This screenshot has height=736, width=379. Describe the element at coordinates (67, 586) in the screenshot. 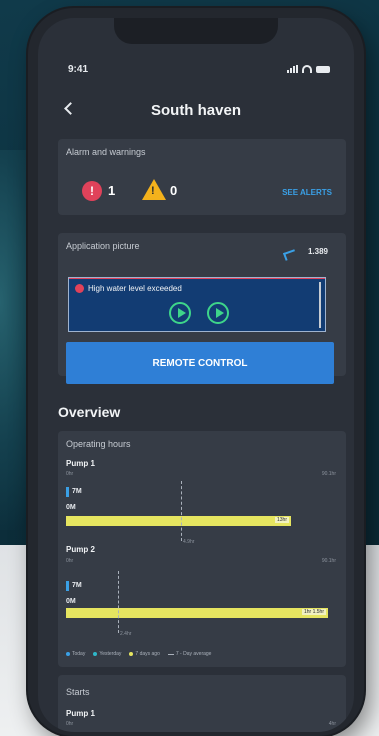

I see `pump-2-today-bar` at that location.